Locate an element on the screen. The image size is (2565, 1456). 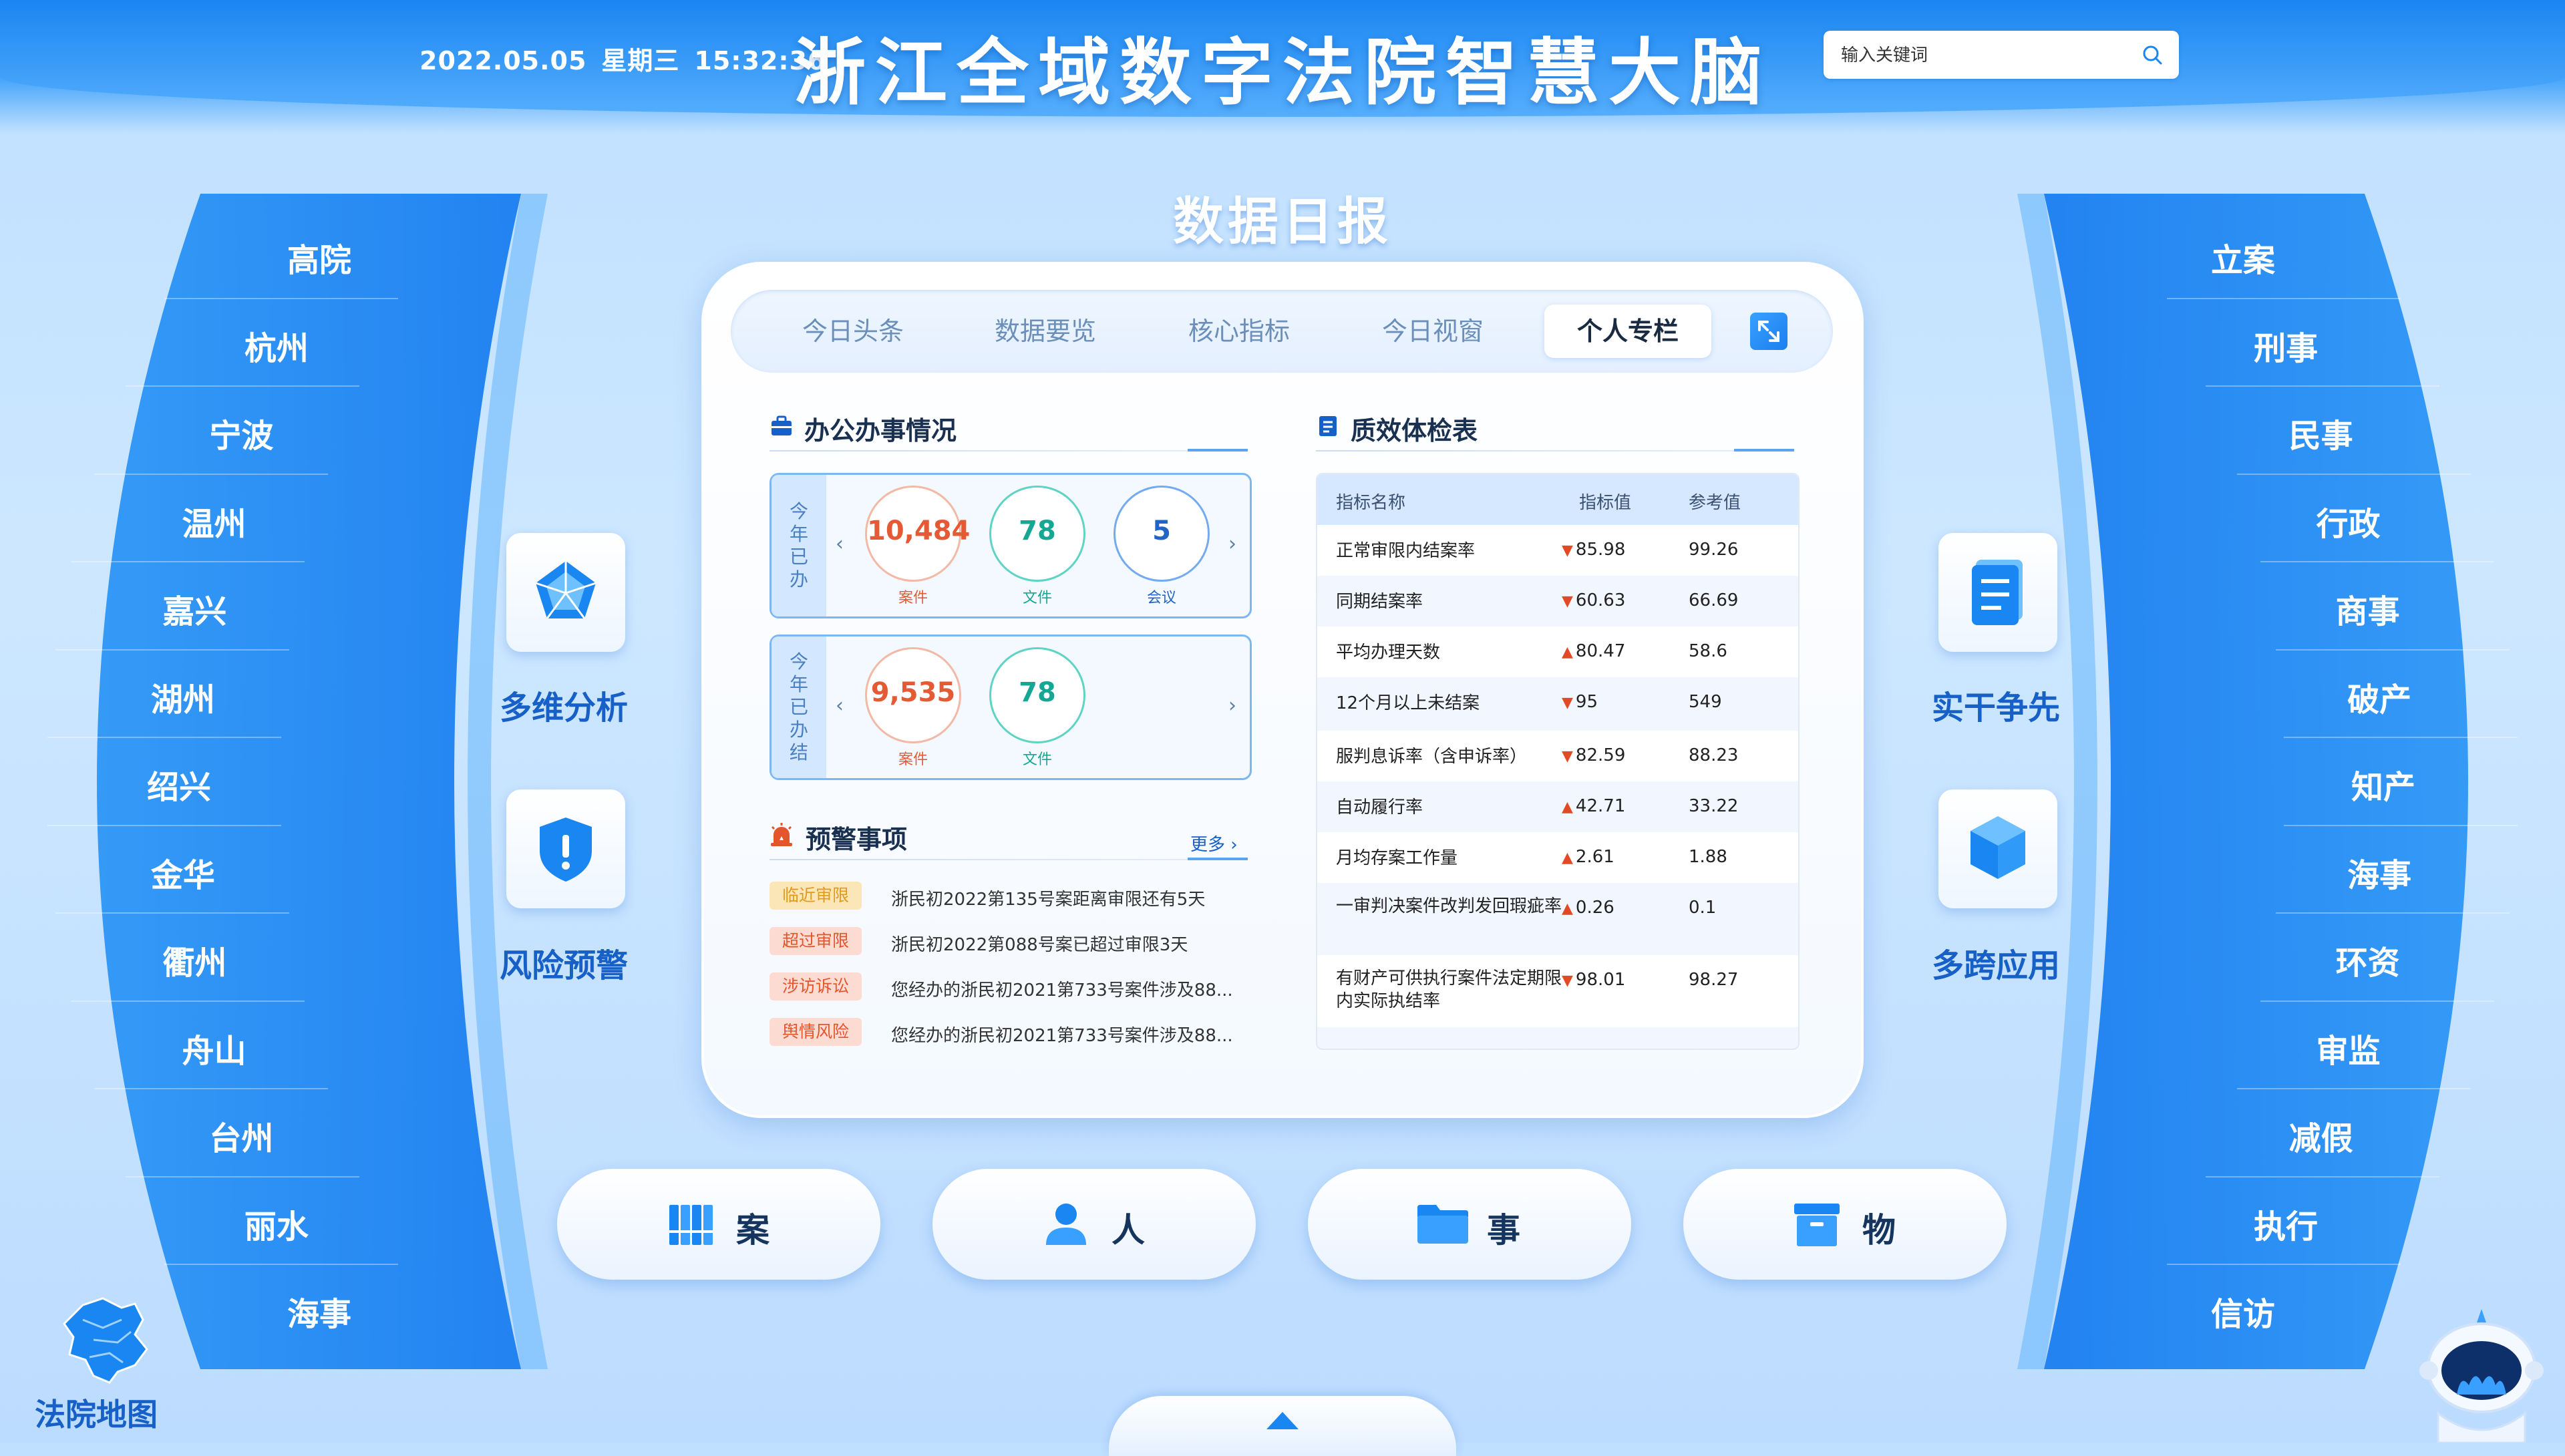
person-icon is located at coordinates (1066, 1224).